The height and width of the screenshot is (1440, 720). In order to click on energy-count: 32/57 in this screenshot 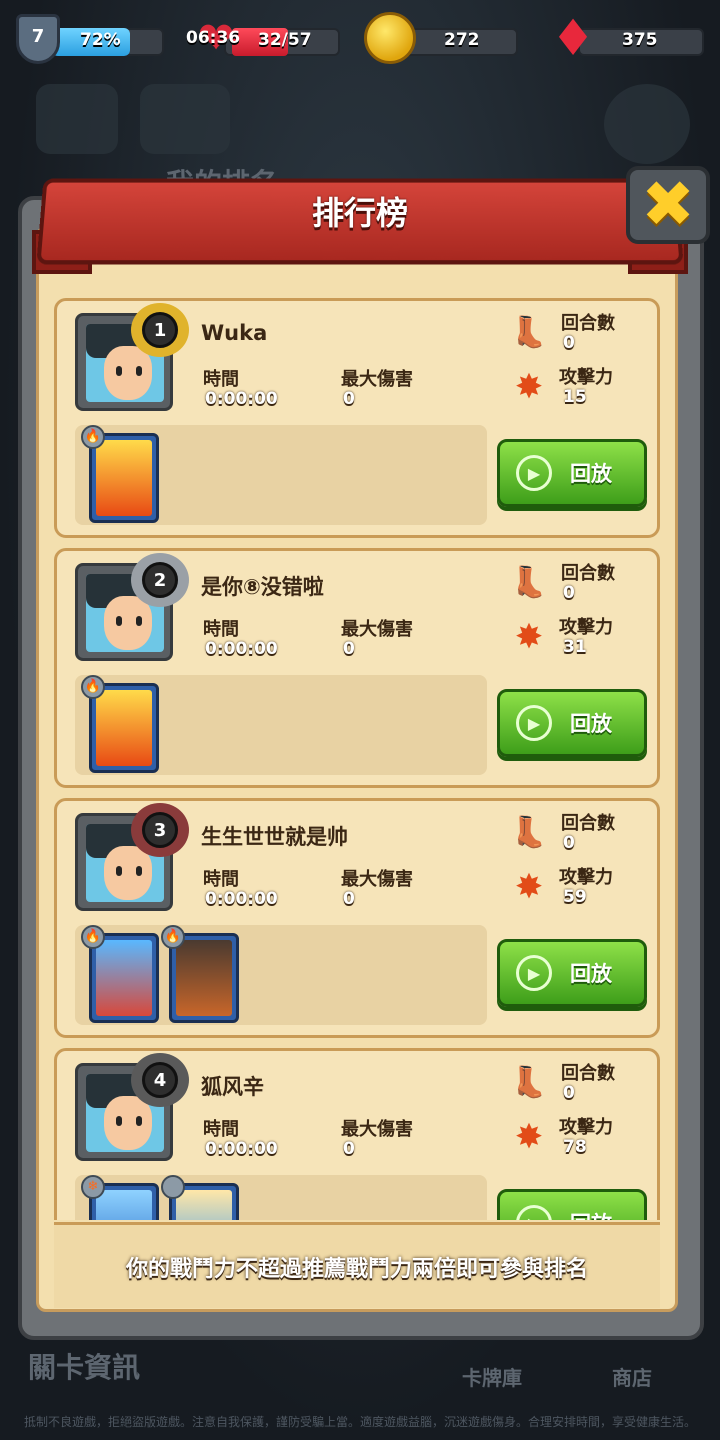, I will do `click(285, 40)`.